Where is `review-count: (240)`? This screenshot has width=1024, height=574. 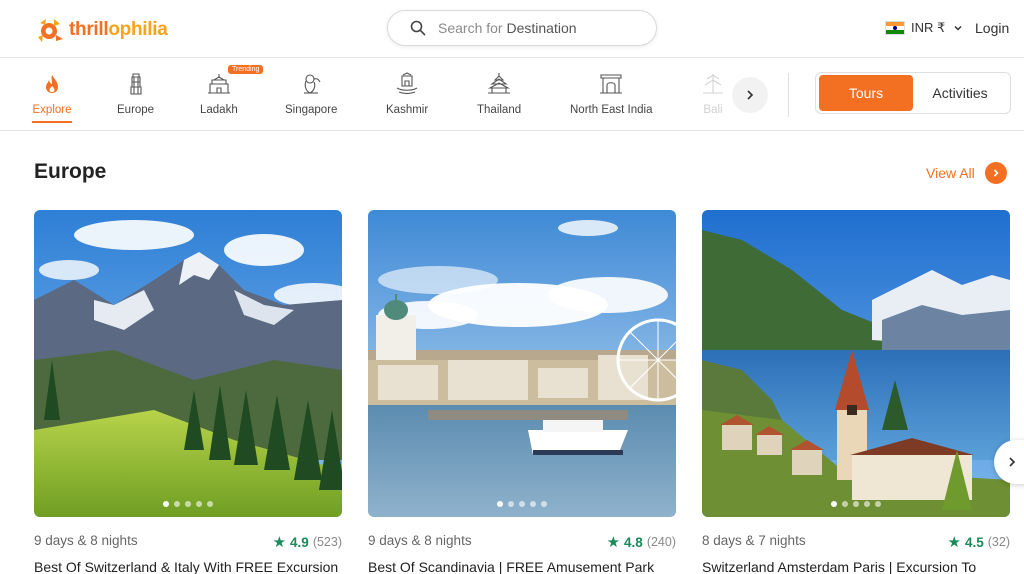 review-count: (240) is located at coordinates (661, 542).